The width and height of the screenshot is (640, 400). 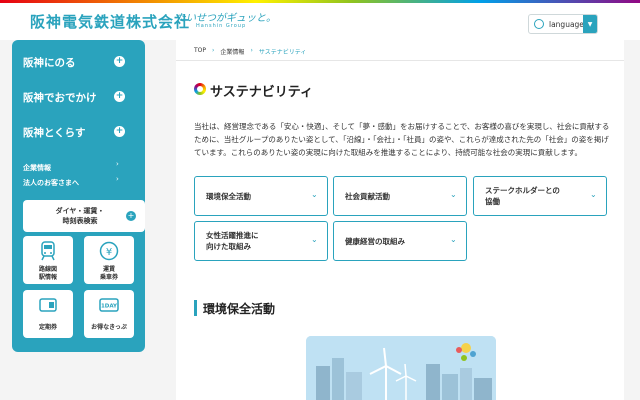 What do you see at coordinates (492, 201) in the screenshot?
I see `card-label-line2: 協働` at bounding box center [492, 201].